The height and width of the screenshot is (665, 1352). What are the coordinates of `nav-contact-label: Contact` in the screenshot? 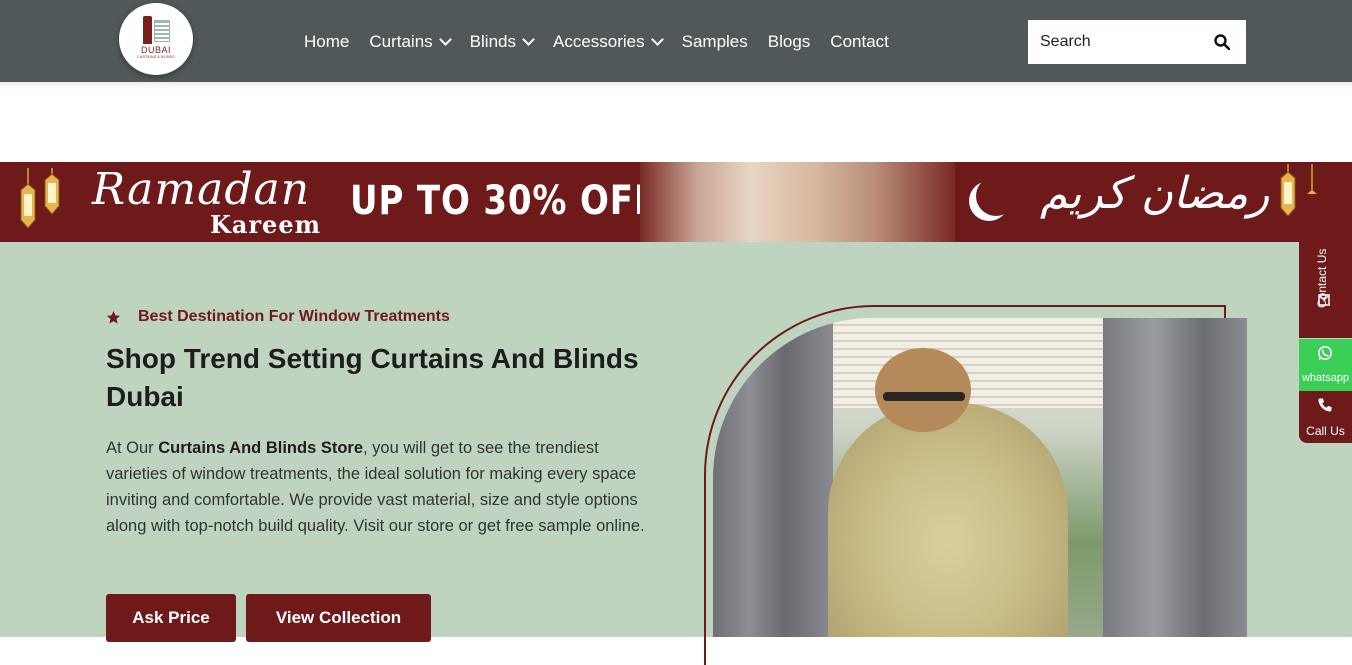 It's located at (859, 41).